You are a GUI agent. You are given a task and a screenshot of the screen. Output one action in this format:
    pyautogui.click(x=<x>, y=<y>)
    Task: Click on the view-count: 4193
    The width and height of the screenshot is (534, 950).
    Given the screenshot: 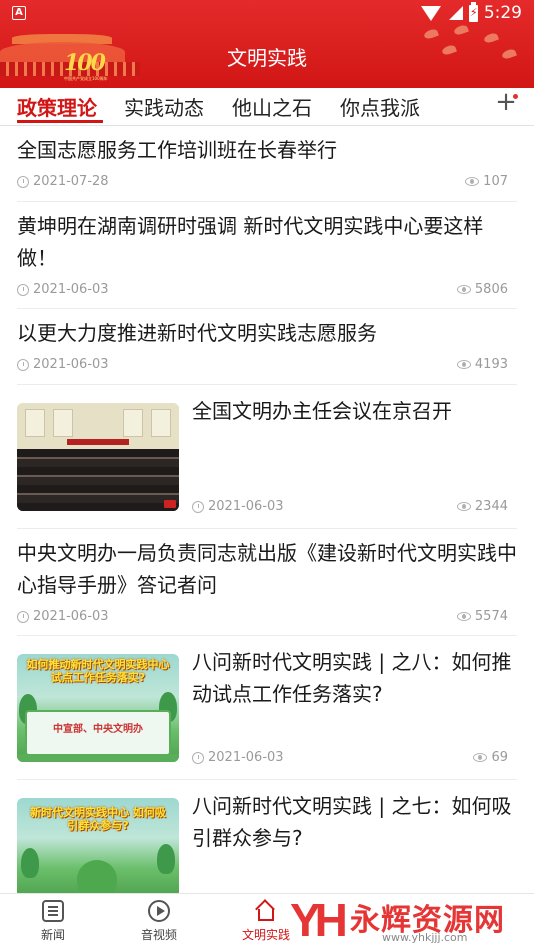 What is the action you would take?
    pyautogui.click(x=491, y=364)
    